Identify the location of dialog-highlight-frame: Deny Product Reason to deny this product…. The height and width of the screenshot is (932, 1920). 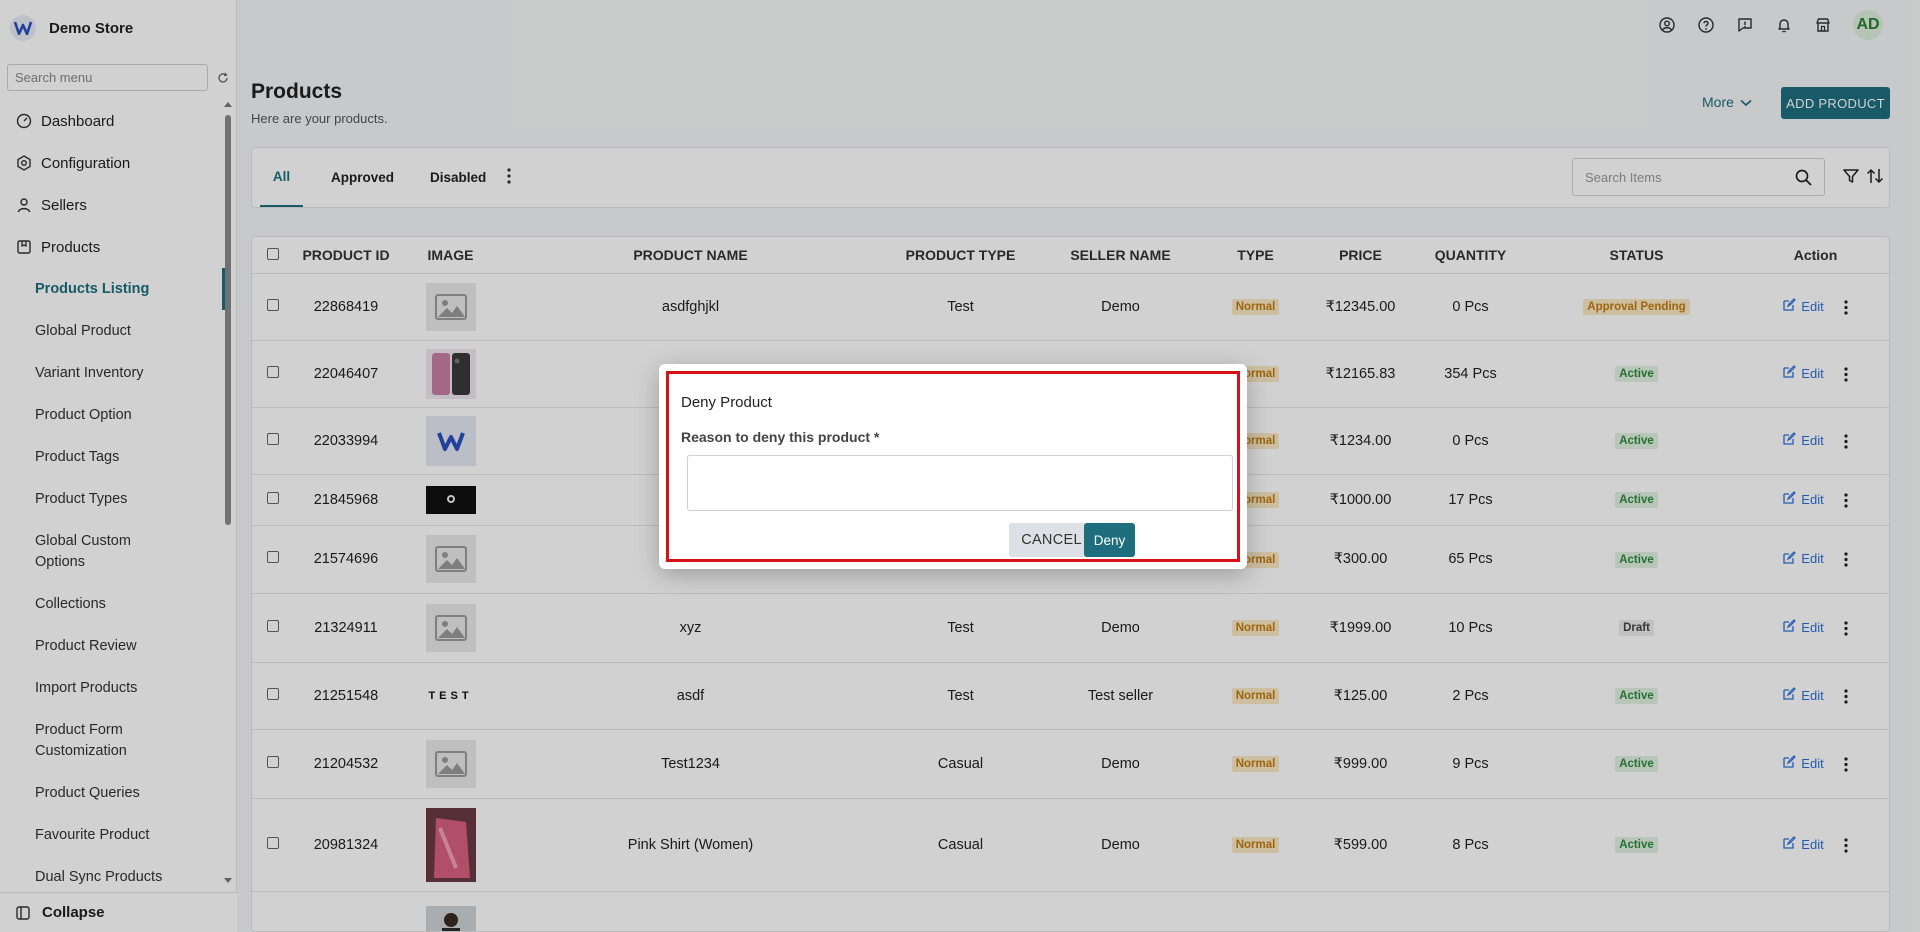
(953, 466).